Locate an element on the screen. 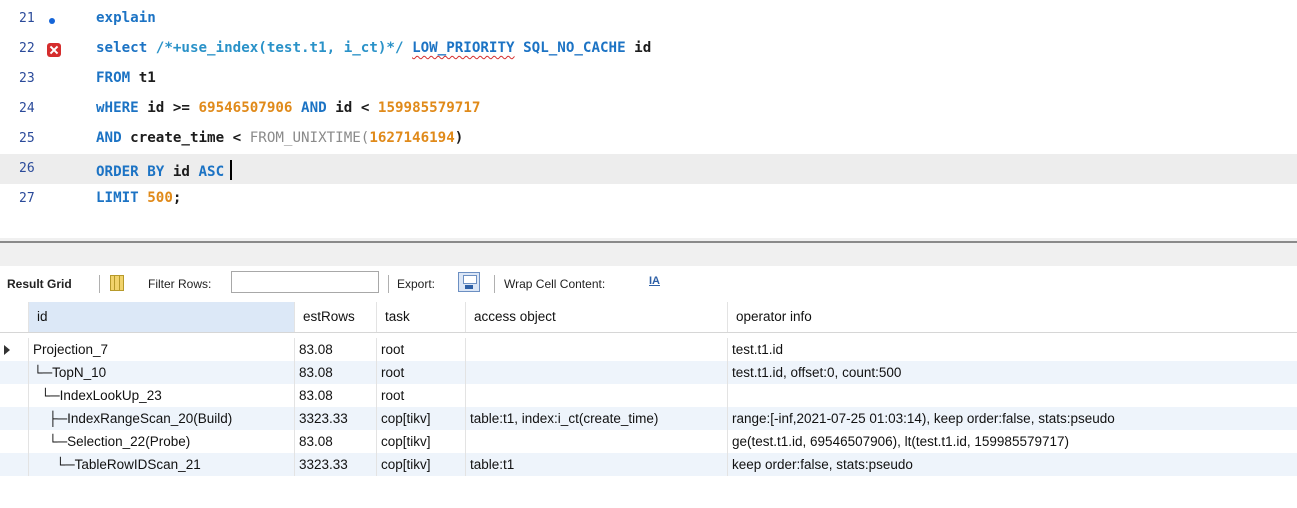 The image size is (1297, 508). cell-access-object: table:t1 is located at coordinates (597, 464).